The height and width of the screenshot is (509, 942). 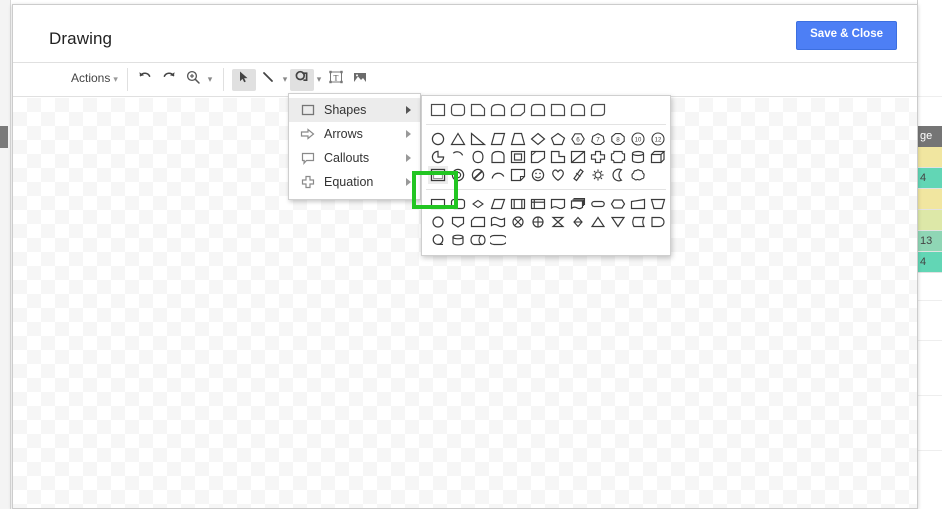 I want to click on shape-arc, so click(x=498, y=175).